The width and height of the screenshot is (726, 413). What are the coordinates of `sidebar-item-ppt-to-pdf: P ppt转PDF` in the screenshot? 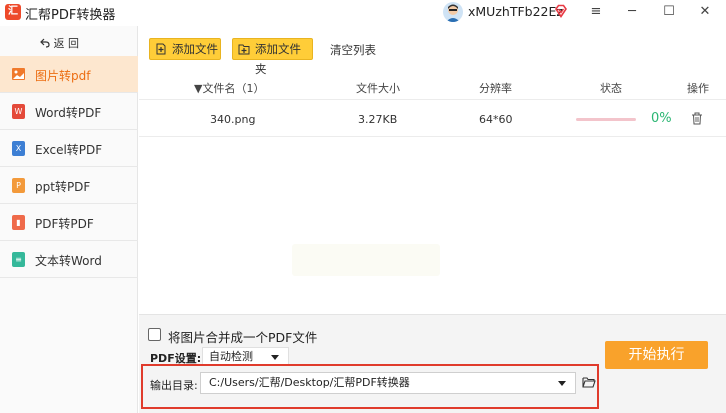 It's located at (69, 185).